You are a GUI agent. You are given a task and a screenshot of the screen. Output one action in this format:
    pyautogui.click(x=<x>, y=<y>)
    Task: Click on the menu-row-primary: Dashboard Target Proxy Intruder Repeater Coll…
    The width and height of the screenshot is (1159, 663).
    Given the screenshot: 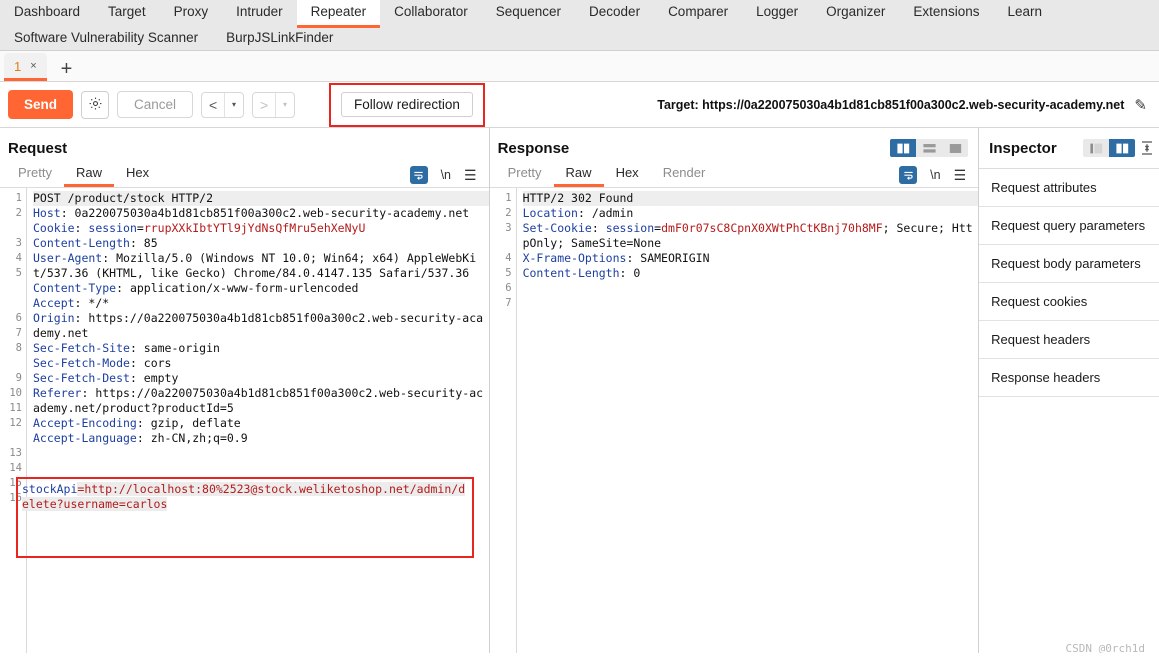 What is the action you would take?
    pyautogui.click(x=579, y=14)
    